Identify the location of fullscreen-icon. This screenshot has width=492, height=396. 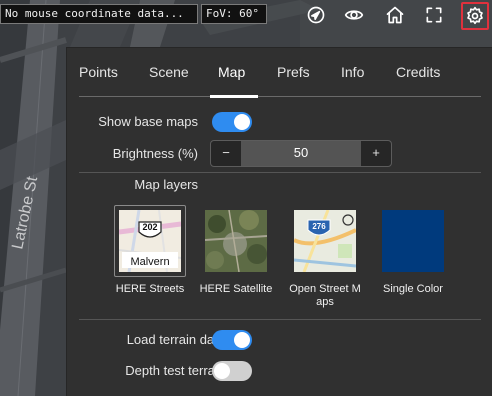
(434, 15).